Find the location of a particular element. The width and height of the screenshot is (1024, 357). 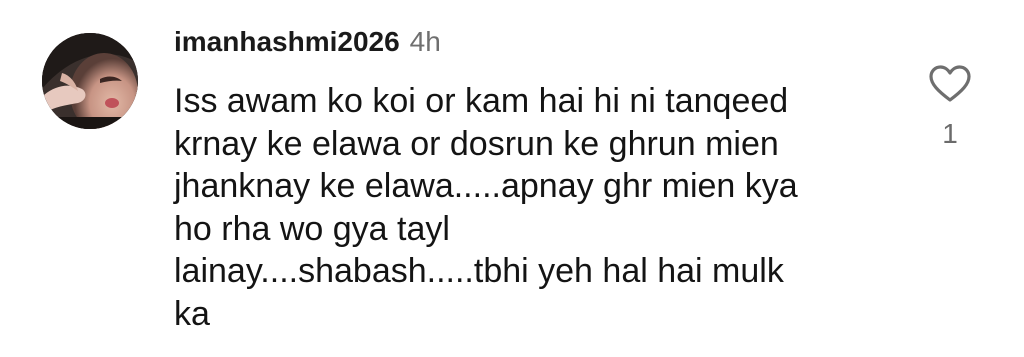

avatar-image is located at coordinates (90, 81).